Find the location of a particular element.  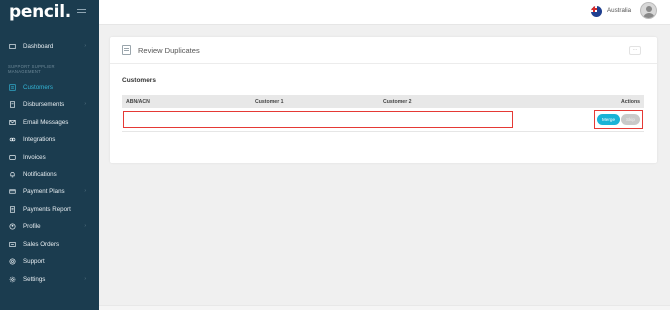

bell-icon is located at coordinates (12, 174).